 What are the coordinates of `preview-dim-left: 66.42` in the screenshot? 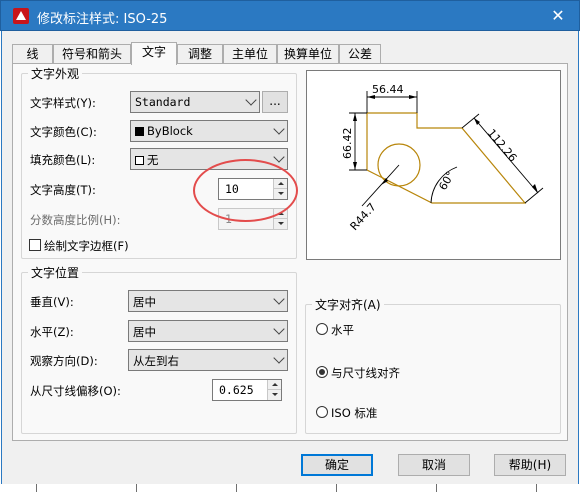 It's located at (347, 144).